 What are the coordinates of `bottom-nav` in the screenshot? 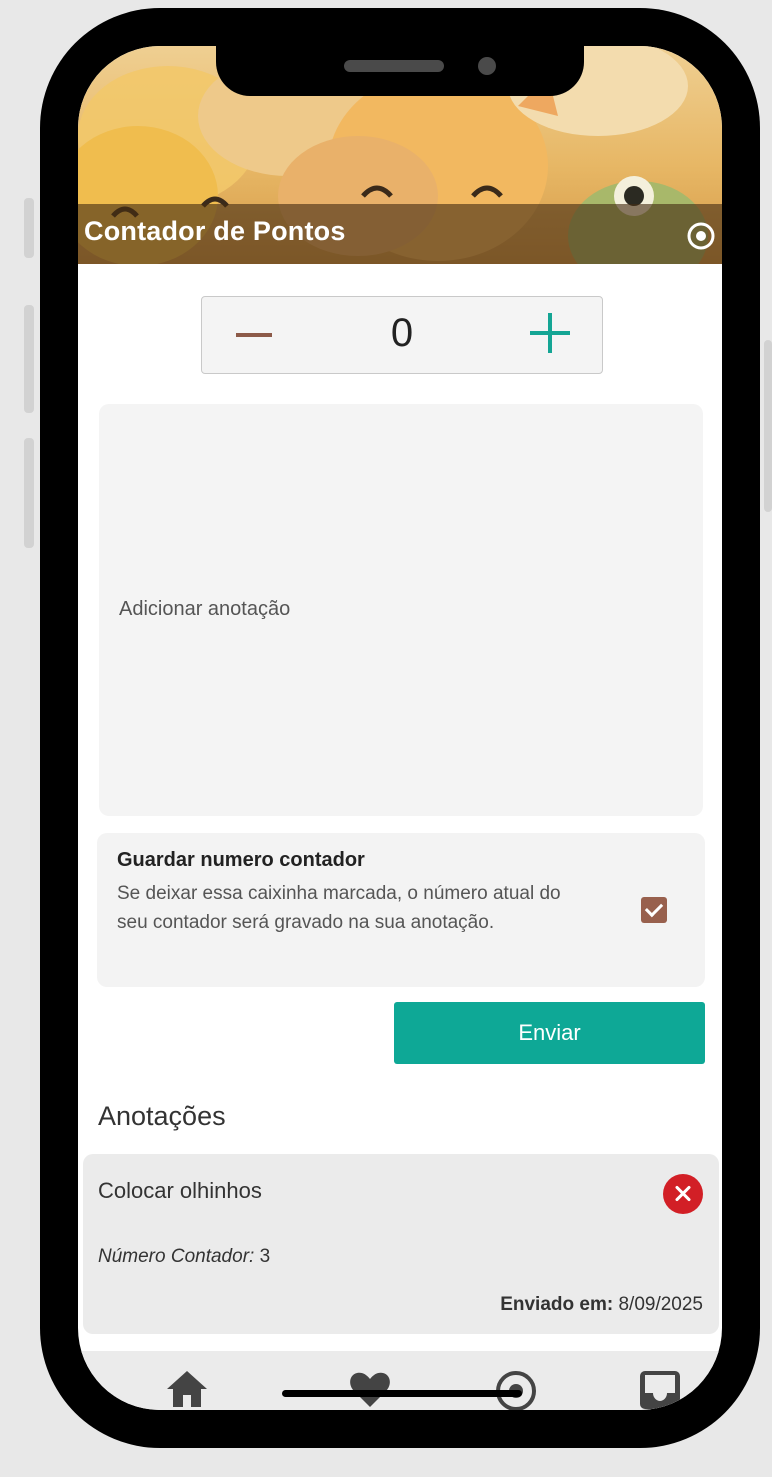 It's located at (400, 1380).